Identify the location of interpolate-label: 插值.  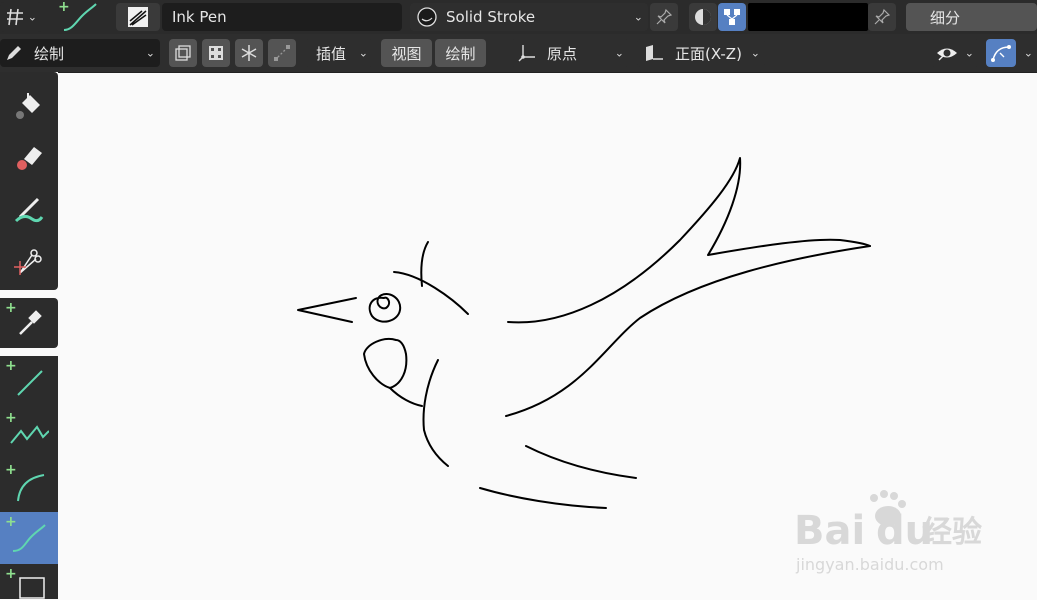
(331, 53).